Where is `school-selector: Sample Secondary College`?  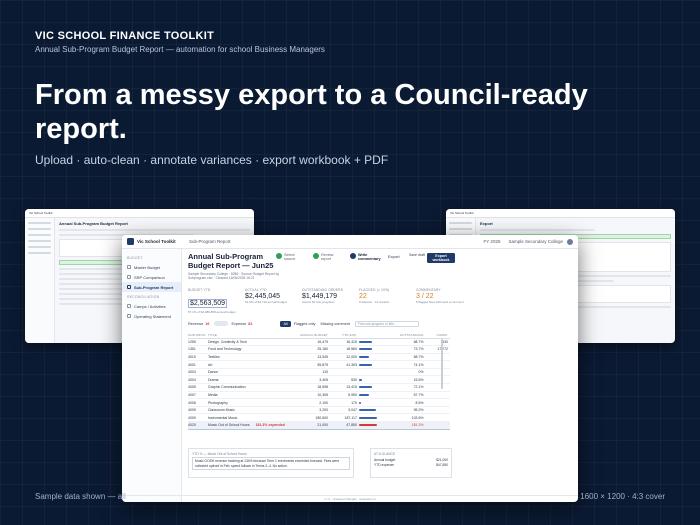
school-selector: Sample Secondary College is located at coordinates (535, 241).